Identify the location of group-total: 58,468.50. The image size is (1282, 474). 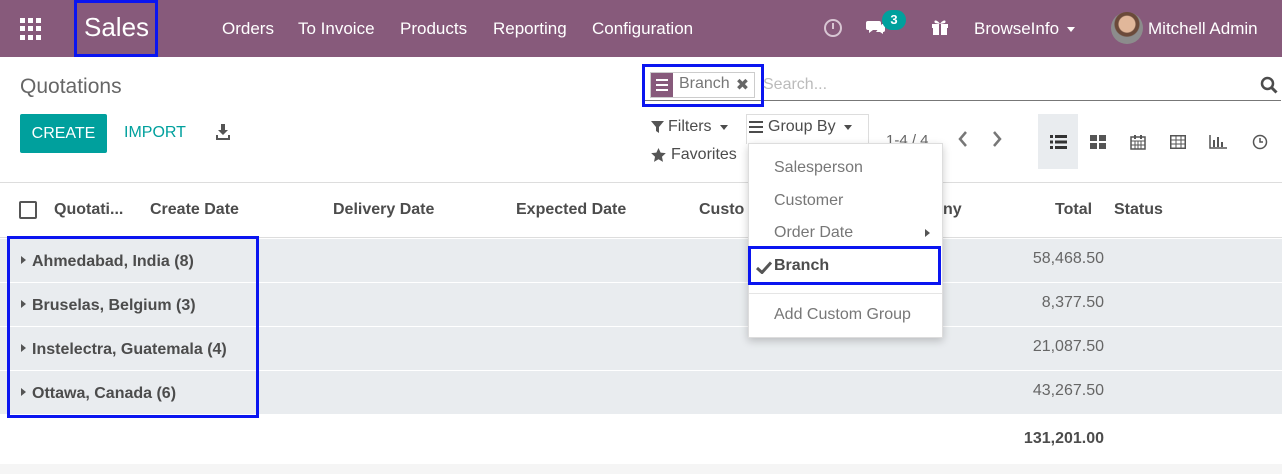
(1068, 258).